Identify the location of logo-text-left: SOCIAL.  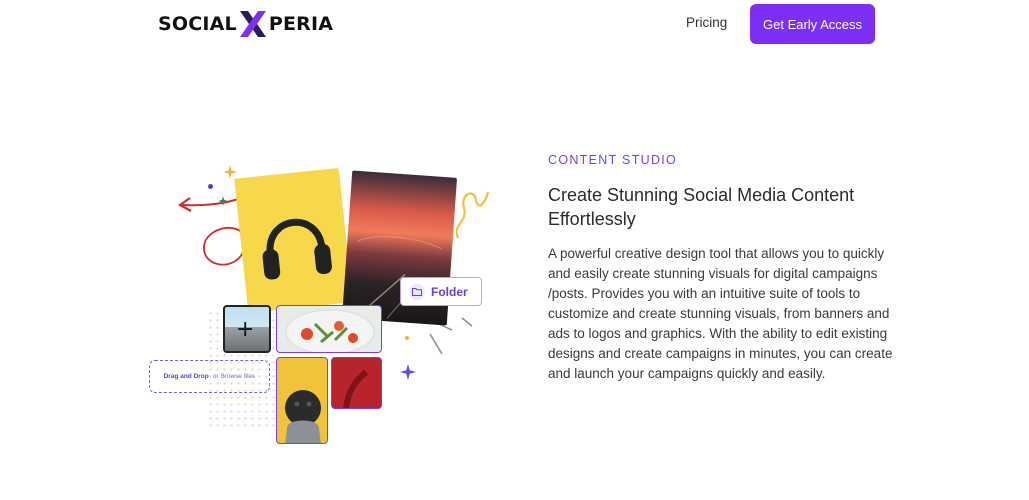
(197, 24).